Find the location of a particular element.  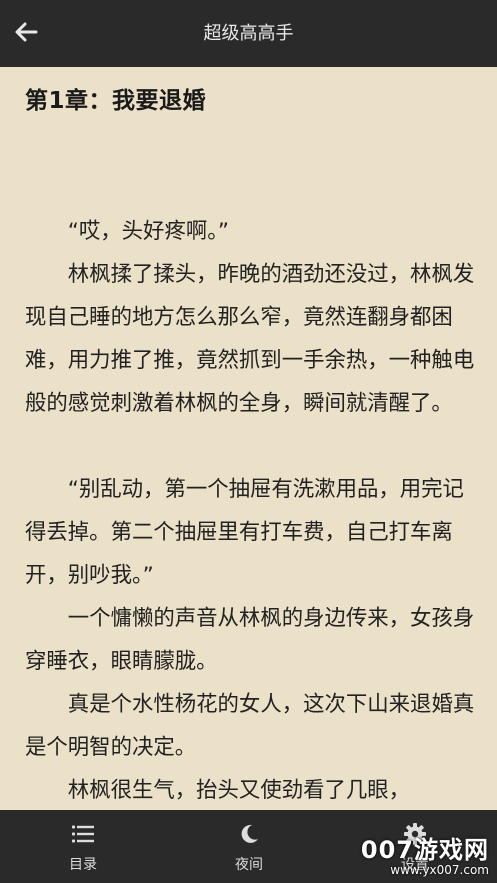

paragraph: 真是个水性杨花的女人，这次下山来退婚真是个明智的决定。 is located at coordinates (250, 726).